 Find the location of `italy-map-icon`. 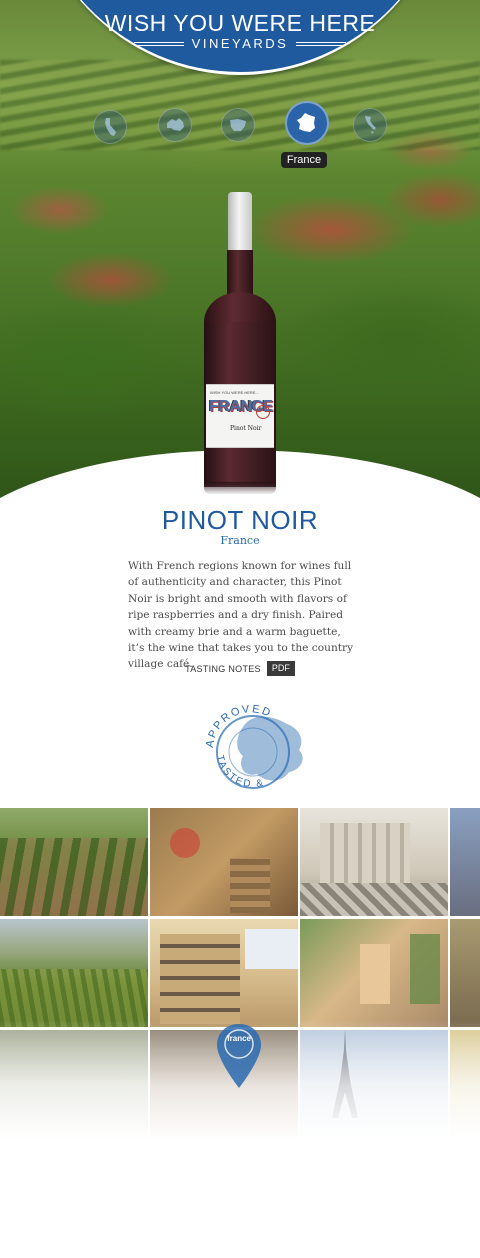

italy-map-icon is located at coordinates (370, 125).